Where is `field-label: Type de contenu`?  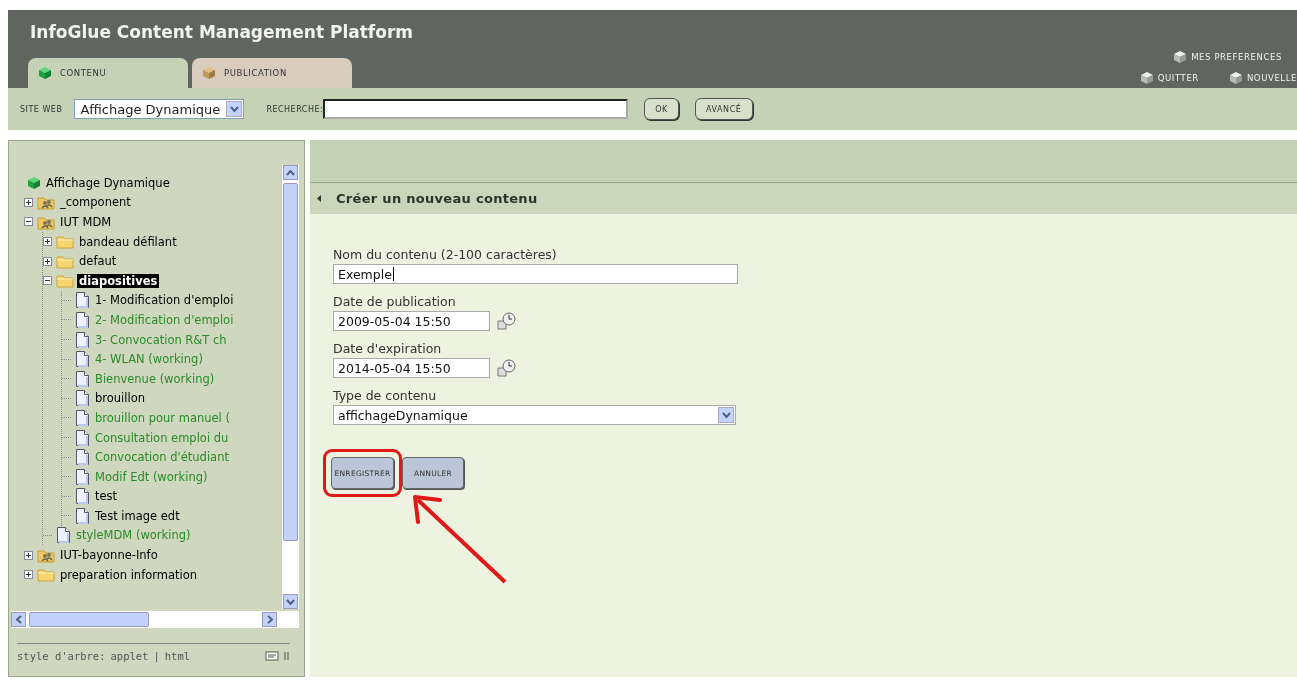
field-label: Type de contenu is located at coordinates (385, 395).